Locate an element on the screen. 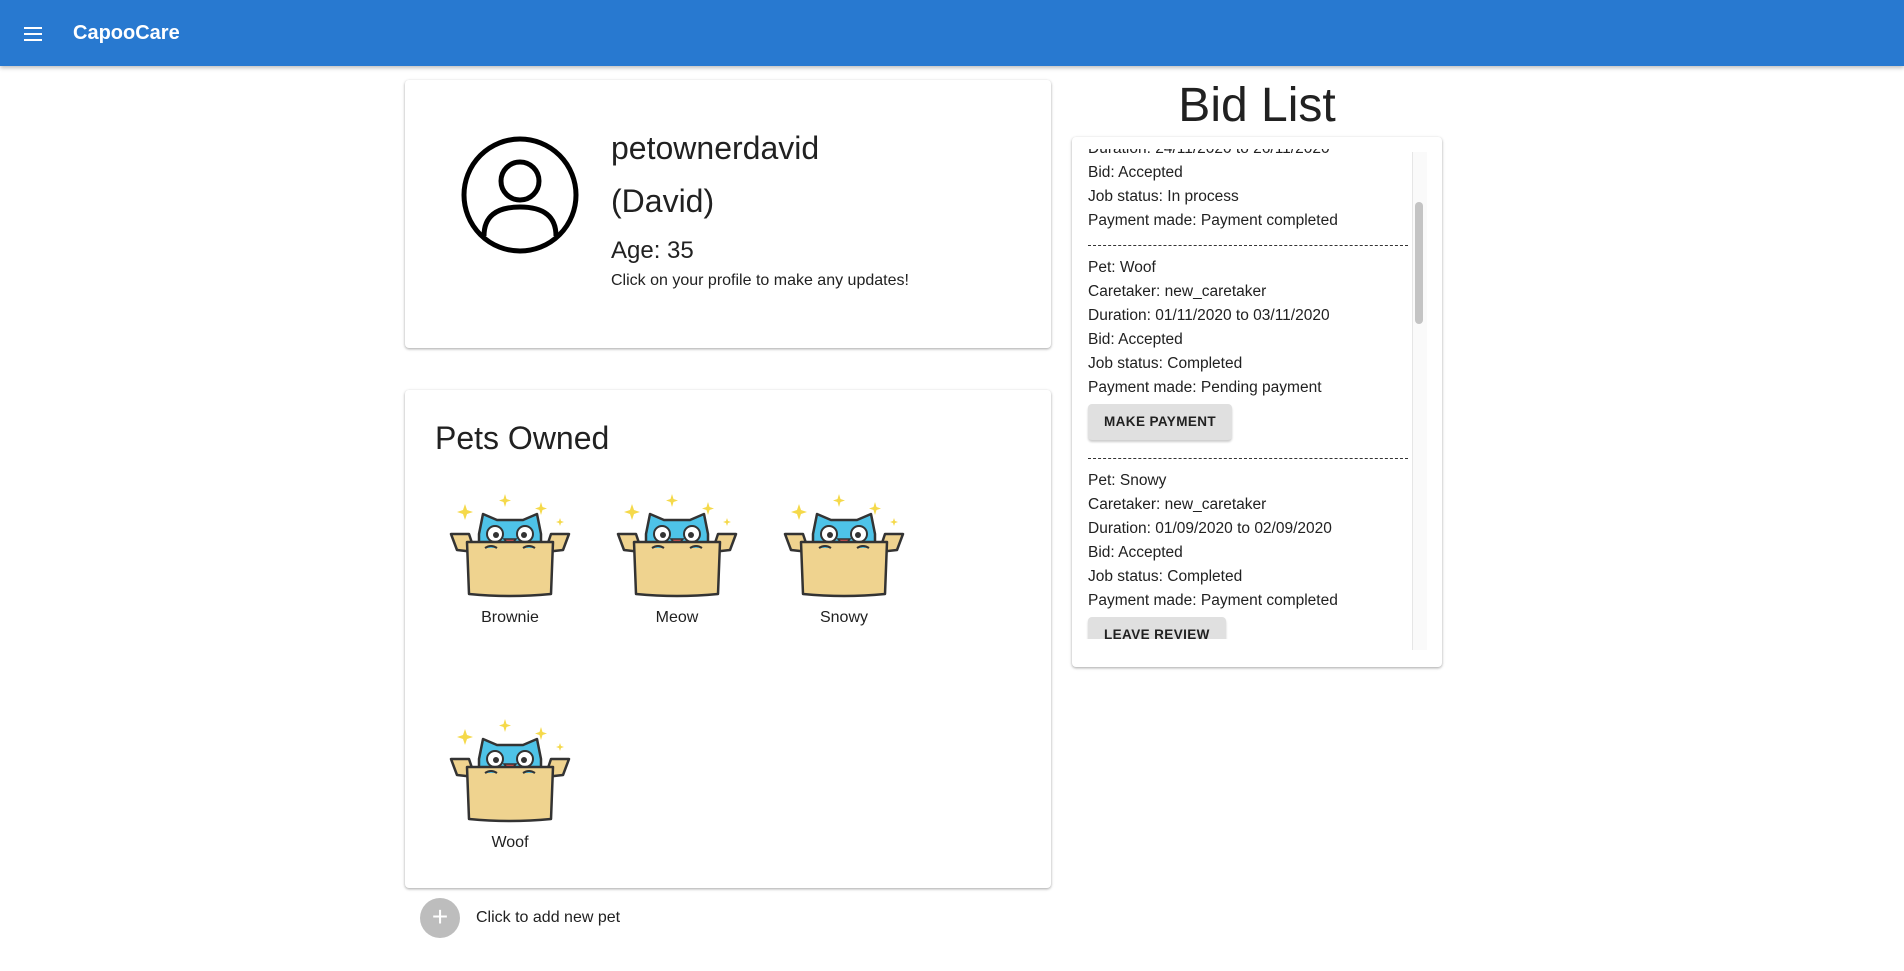  bid-pet: Pet: Snowy is located at coordinates (1127, 480).